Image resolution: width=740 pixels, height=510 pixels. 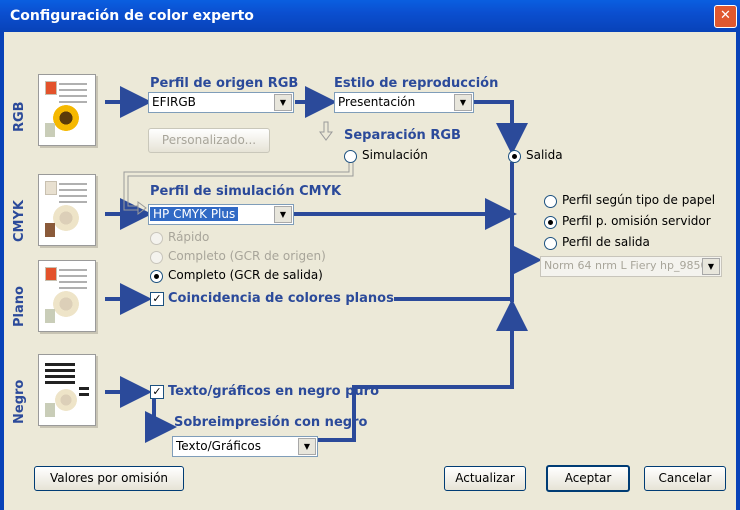 I want to click on rgb-source-profile-value: EFIRGB, so click(x=174, y=102).